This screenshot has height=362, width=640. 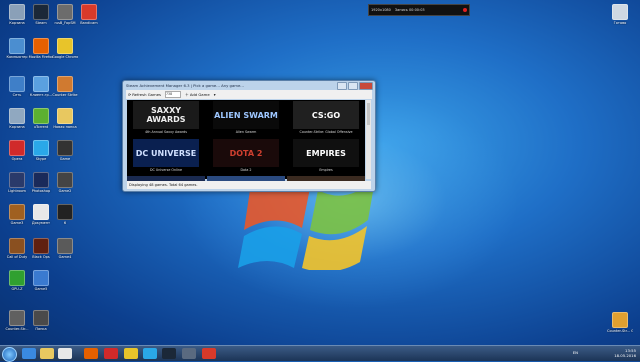 I want to click on desktop-icon: Bandicam, so click(x=89, y=14).